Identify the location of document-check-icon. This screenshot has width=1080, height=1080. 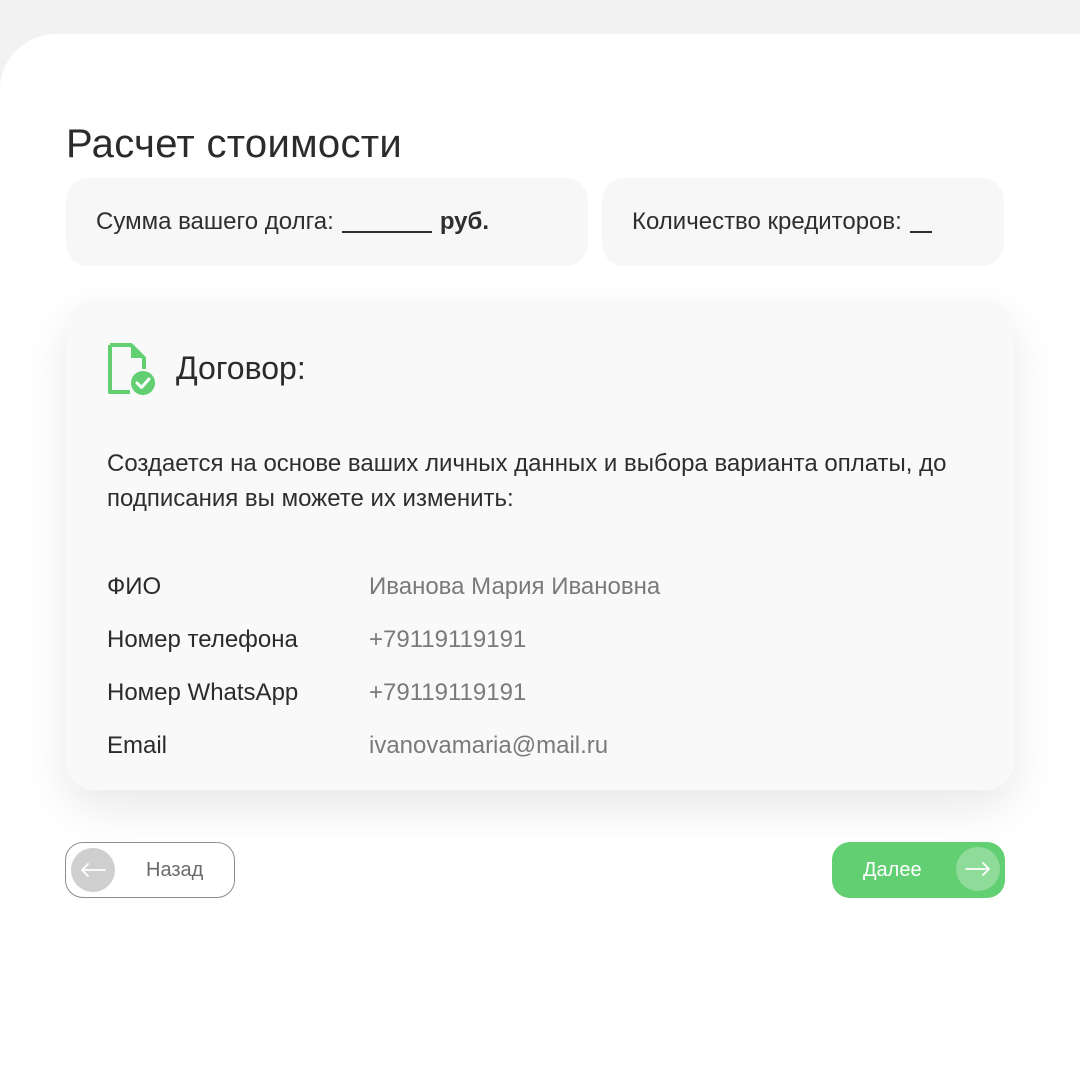
(131, 369).